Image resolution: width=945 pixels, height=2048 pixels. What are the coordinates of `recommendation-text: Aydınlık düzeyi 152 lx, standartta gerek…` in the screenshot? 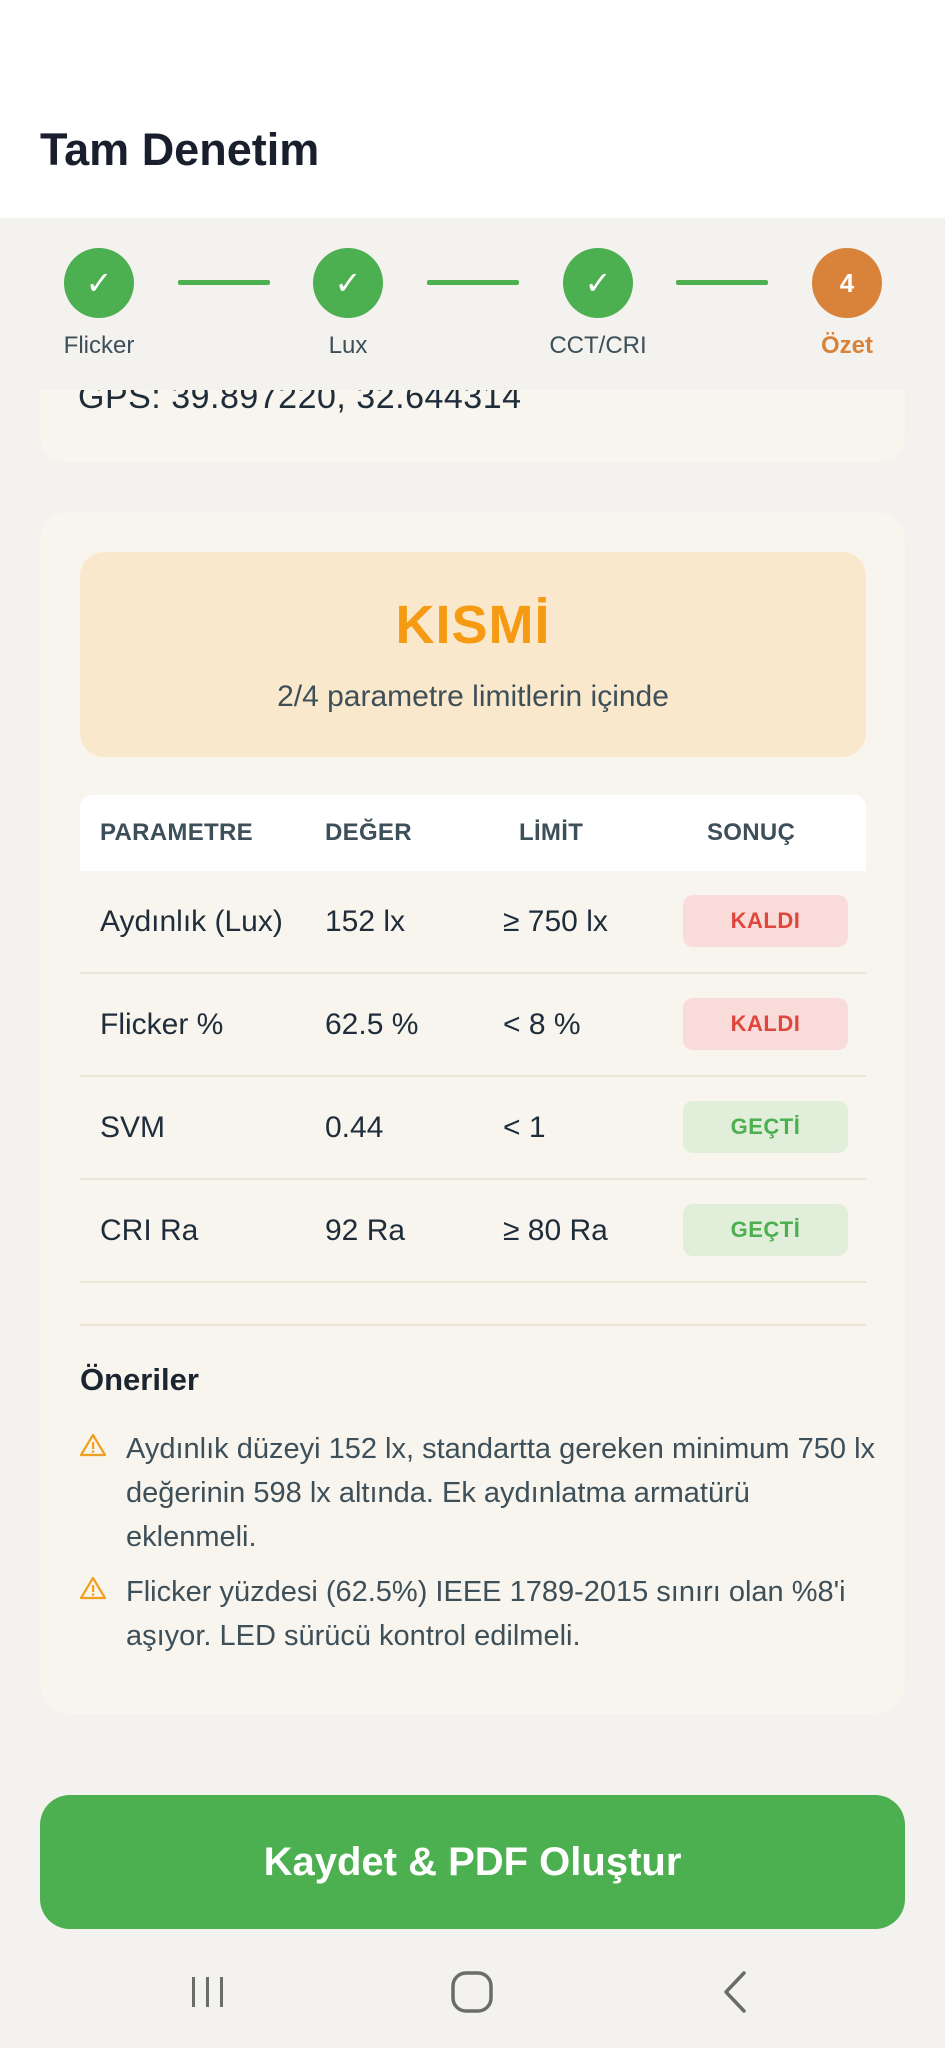 It's located at (501, 1493).